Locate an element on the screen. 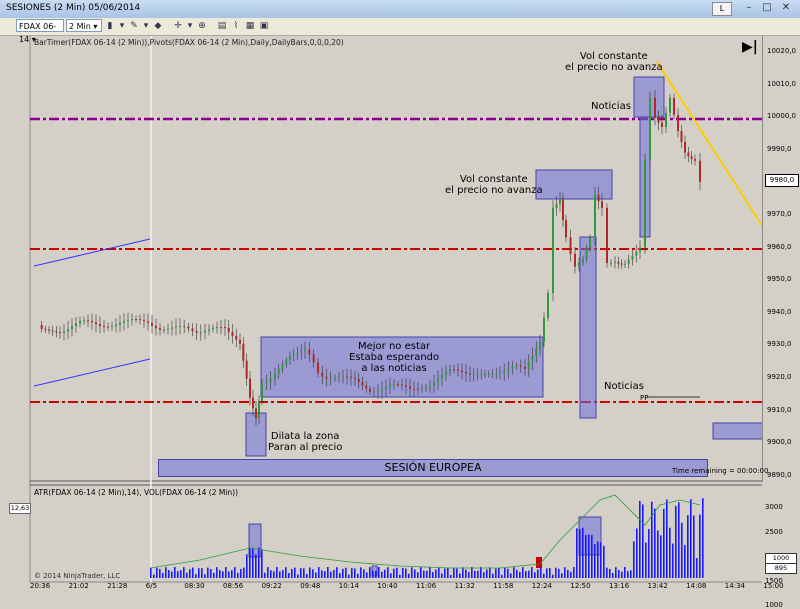  volume-tick-label: 2500 is located at coordinates (774, 531).